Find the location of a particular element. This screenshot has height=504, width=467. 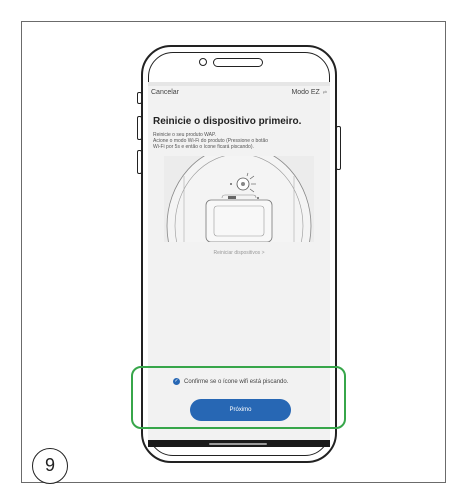

mode-ez-button: Modo EZ ⇄ is located at coordinates (309, 92).